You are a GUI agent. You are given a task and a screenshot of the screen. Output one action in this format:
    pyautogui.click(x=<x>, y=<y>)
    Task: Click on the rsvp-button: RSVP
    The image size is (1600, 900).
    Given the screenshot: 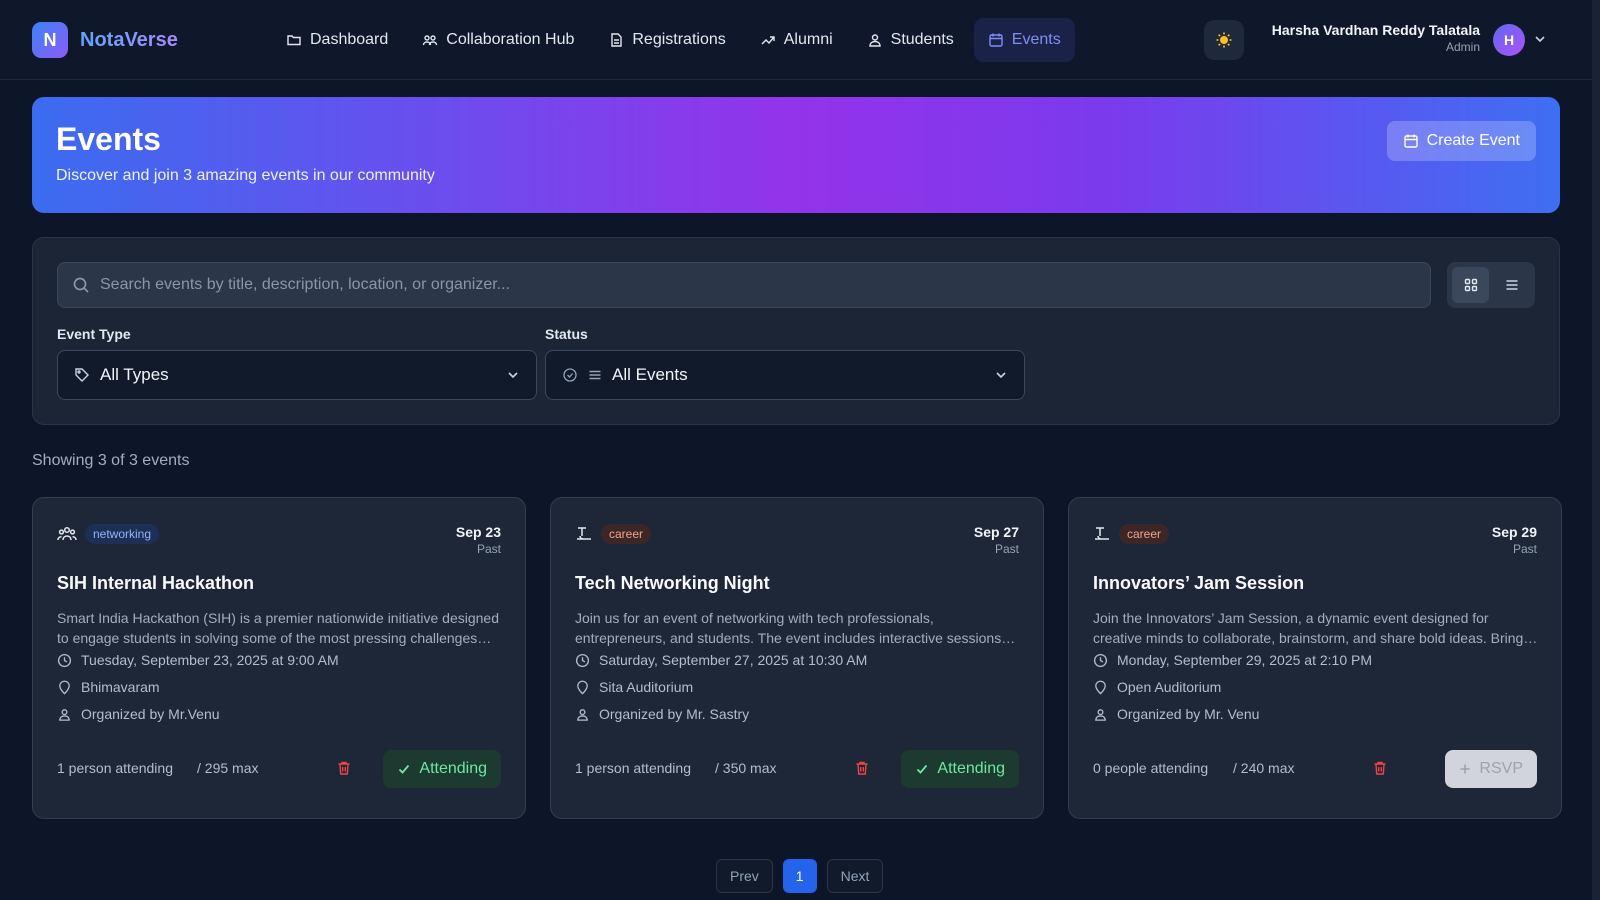 What is the action you would take?
    pyautogui.click(x=1491, y=769)
    